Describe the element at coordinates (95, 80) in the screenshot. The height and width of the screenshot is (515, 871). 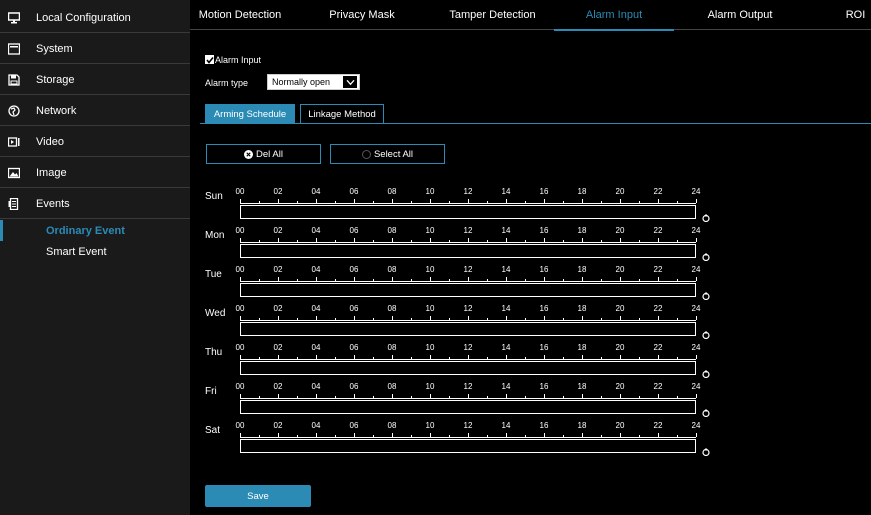
I see `sidebar-item-storage: Storage` at that location.